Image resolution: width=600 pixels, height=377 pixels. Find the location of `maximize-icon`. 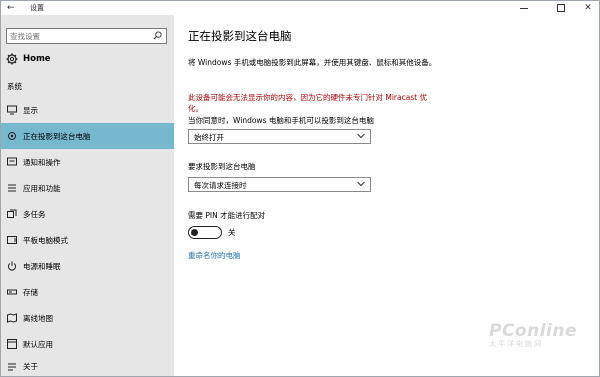

maximize-icon is located at coordinates (561, 8).